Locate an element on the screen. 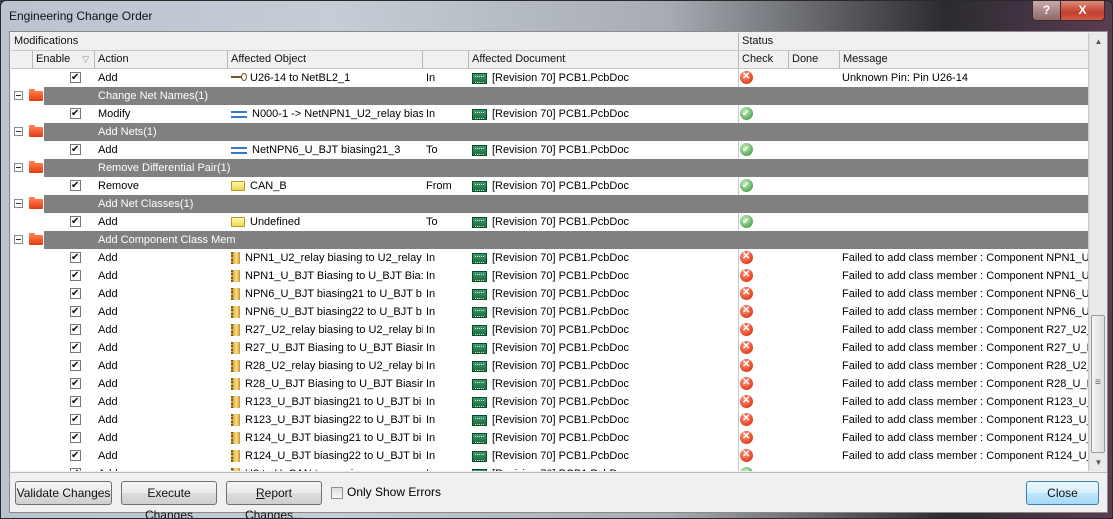 The image size is (1113, 519). sort-icon: ▽ is located at coordinates (85, 59).